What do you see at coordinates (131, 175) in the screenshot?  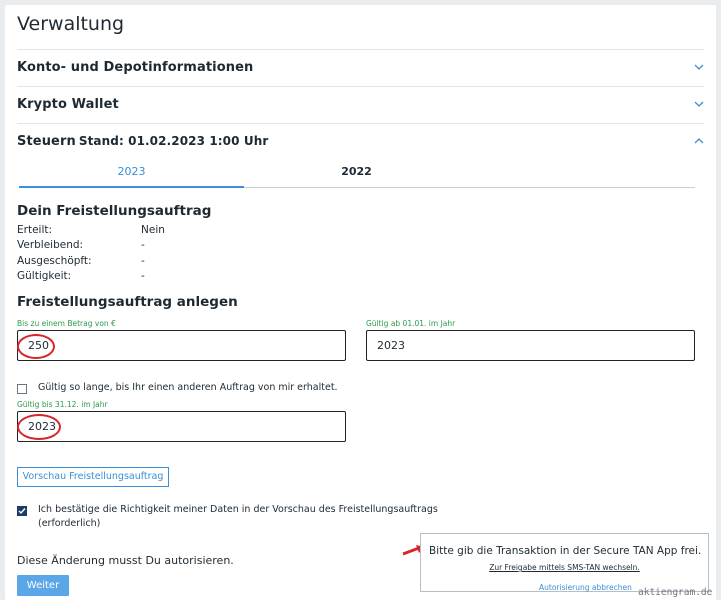 I see `tab-2023: 2023` at bounding box center [131, 175].